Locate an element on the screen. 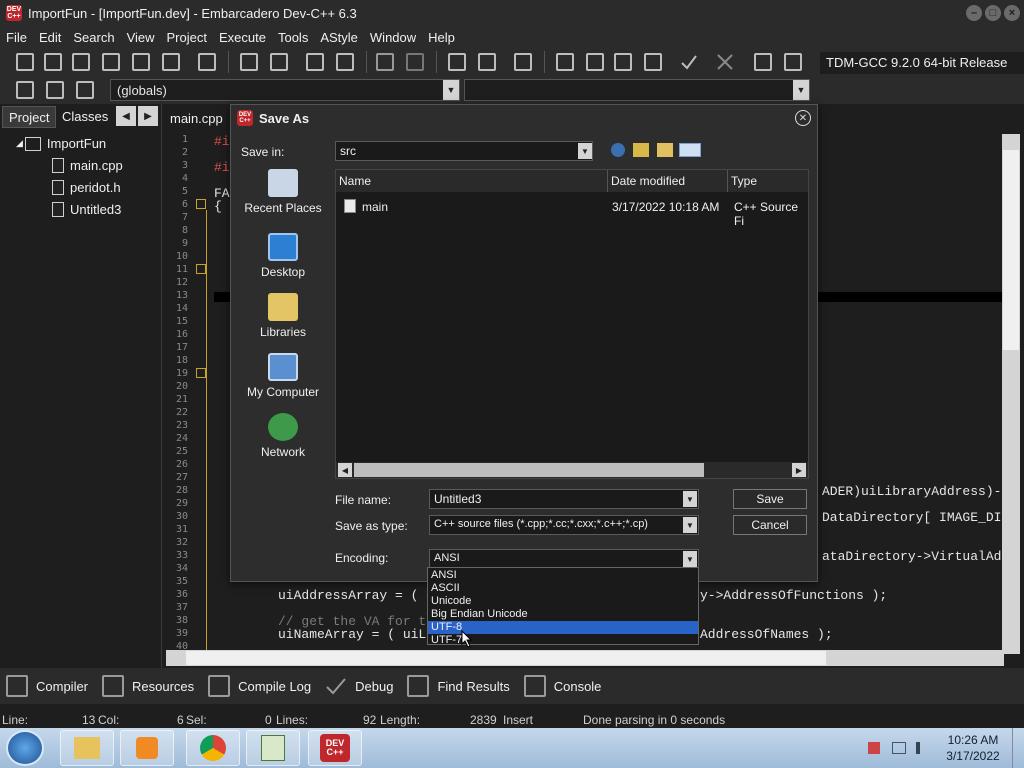  place-desktop: Desktop is located at coordinates (283, 256).